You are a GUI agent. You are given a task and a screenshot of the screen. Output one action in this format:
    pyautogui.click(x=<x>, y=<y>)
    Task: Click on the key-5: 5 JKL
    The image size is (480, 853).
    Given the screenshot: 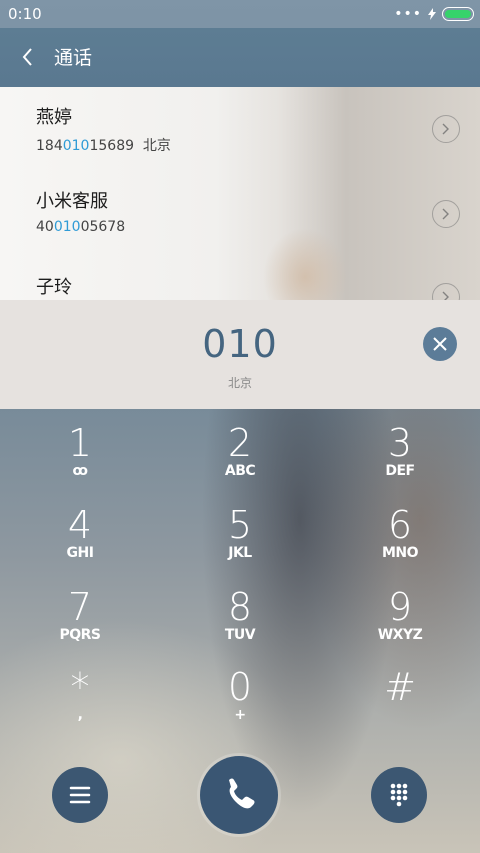 What is the action you would take?
    pyautogui.click(x=240, y=545)
    